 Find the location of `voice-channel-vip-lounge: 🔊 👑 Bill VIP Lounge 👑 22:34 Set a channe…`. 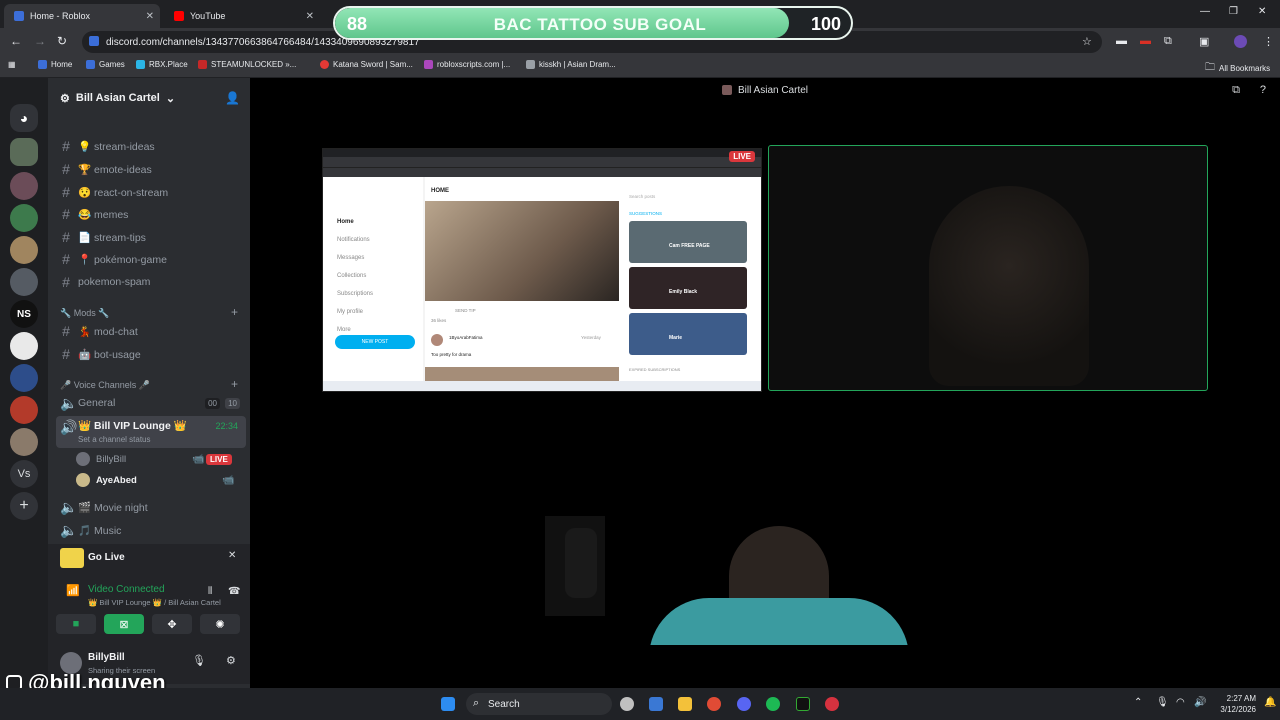

voice-channel-vip-lounge: 🔊 👑 Bill VIP Lounge 👑 22:34 Set a channe… is located at coordinates (151, 432).